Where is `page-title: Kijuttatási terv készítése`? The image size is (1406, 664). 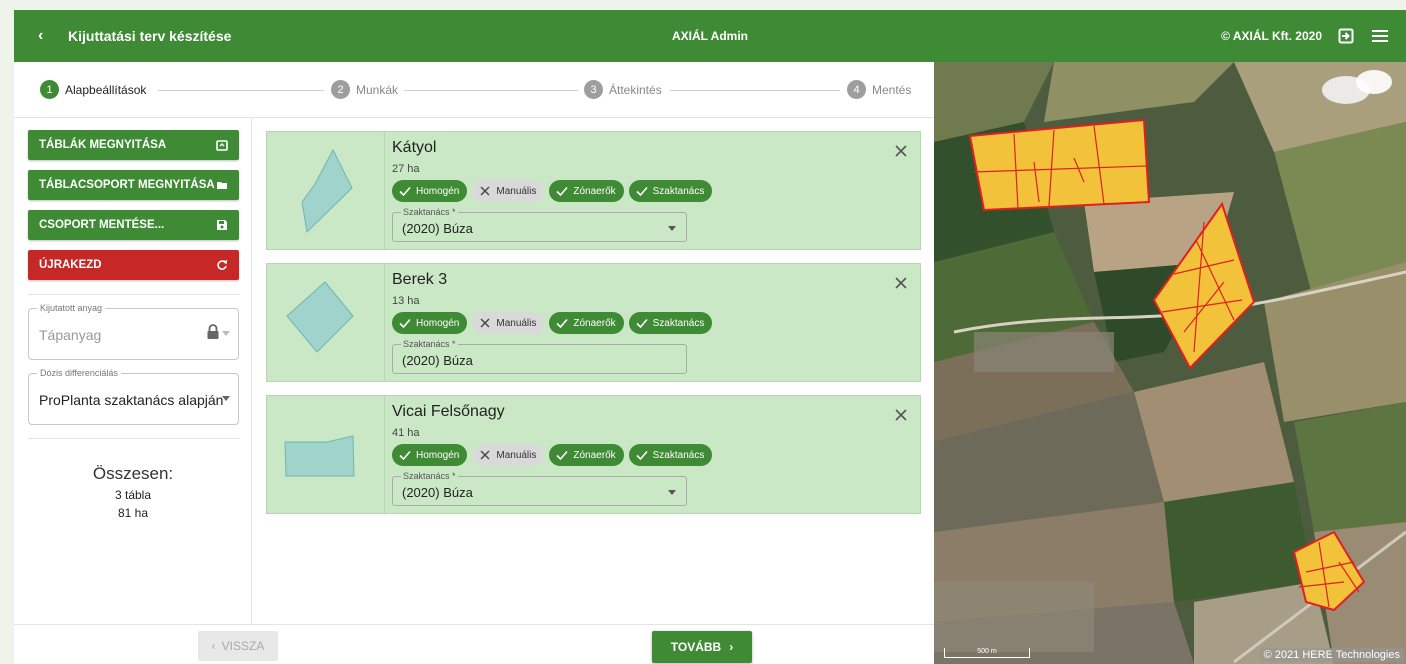
page-title: Kijuttatási terv készítése is located at coordinates (150, 36).